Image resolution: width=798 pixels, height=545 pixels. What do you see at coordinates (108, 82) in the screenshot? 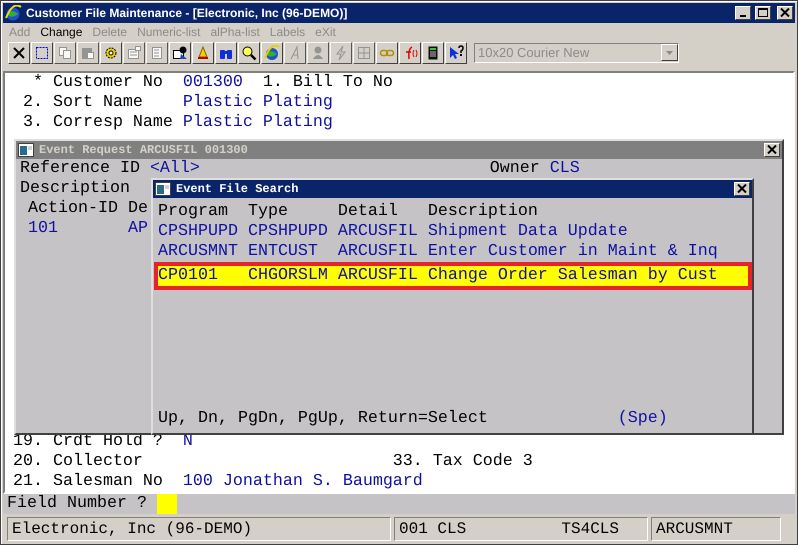
I see `field-label: Customer No` at bounding box center [108, 82].